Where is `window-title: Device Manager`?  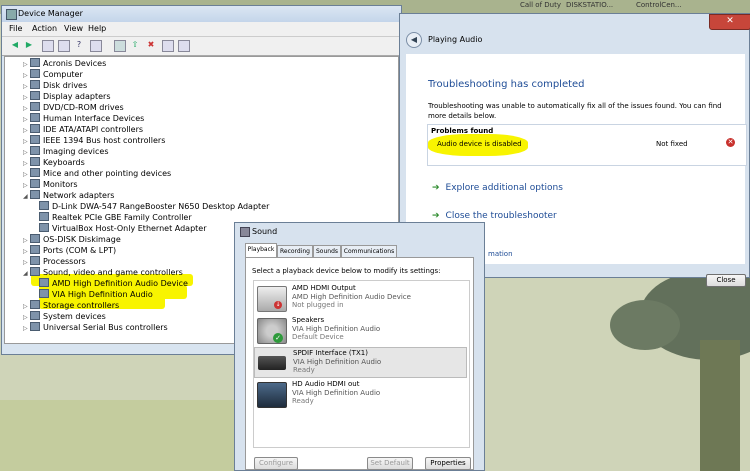
window-title: Device Manager is located at coordinates (50, 13).